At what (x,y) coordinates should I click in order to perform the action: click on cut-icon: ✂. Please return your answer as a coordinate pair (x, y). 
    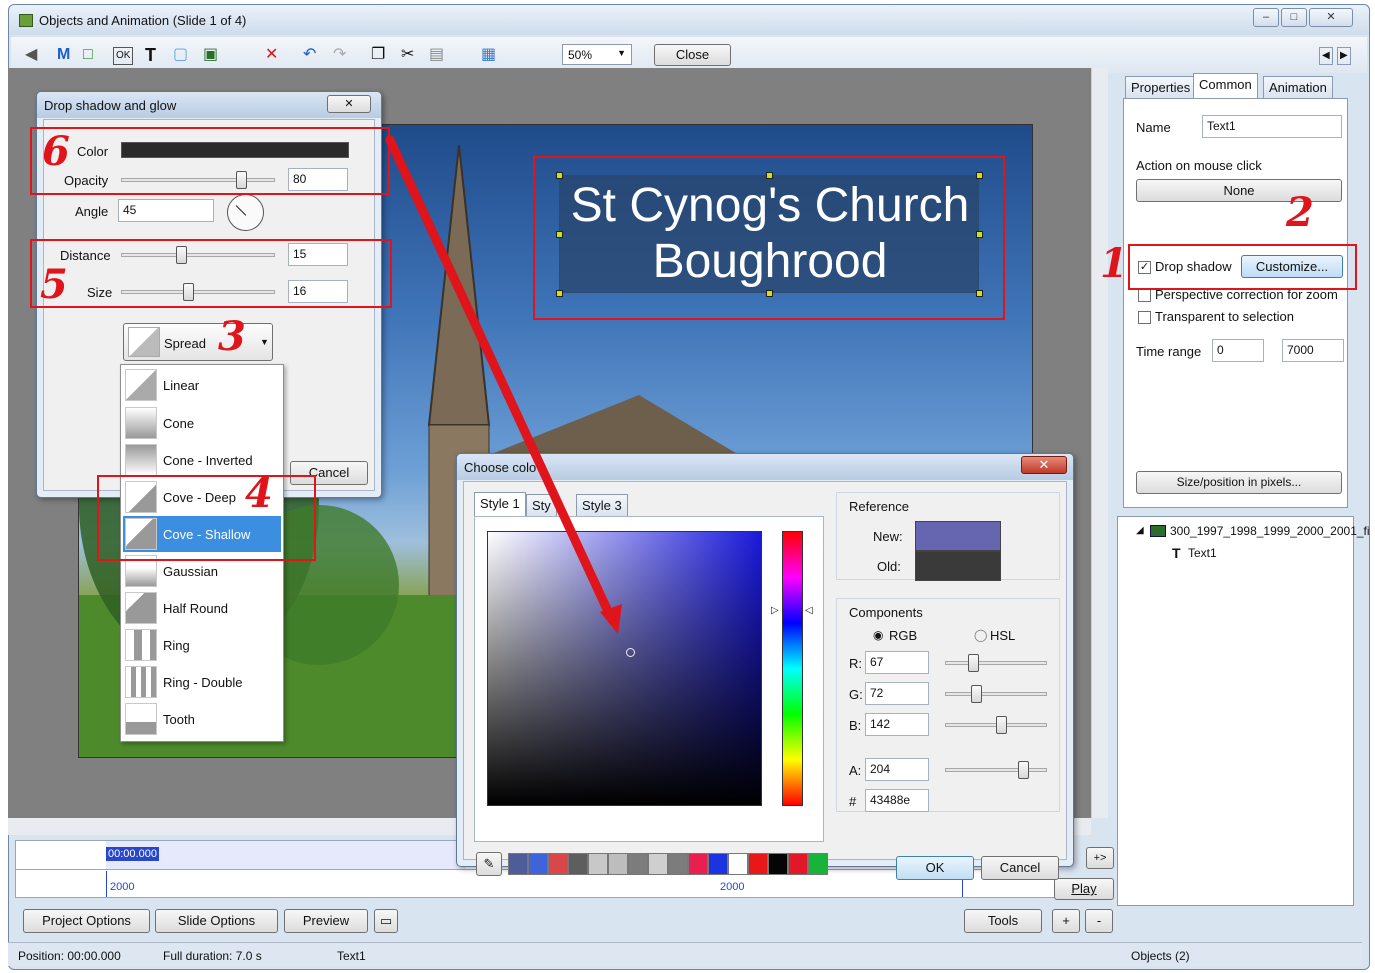
    Looking at the image, I should click on (407, 55).